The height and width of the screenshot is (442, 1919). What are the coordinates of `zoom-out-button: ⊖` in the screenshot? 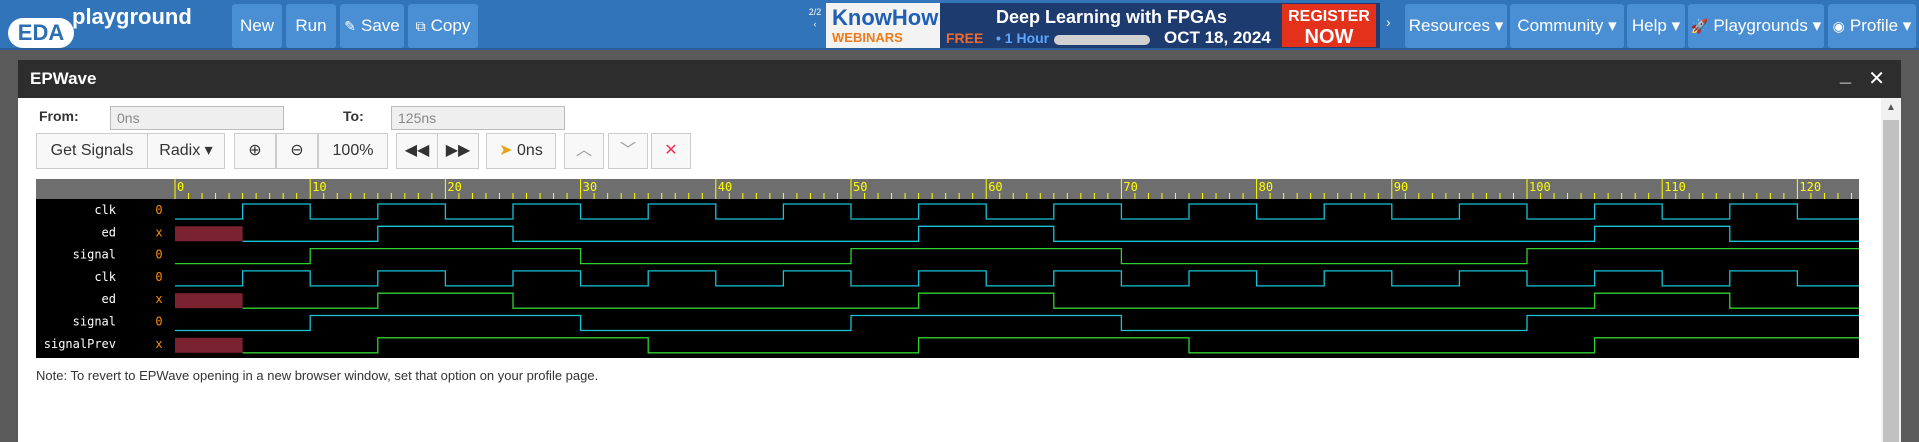 It's located at (297, 151).